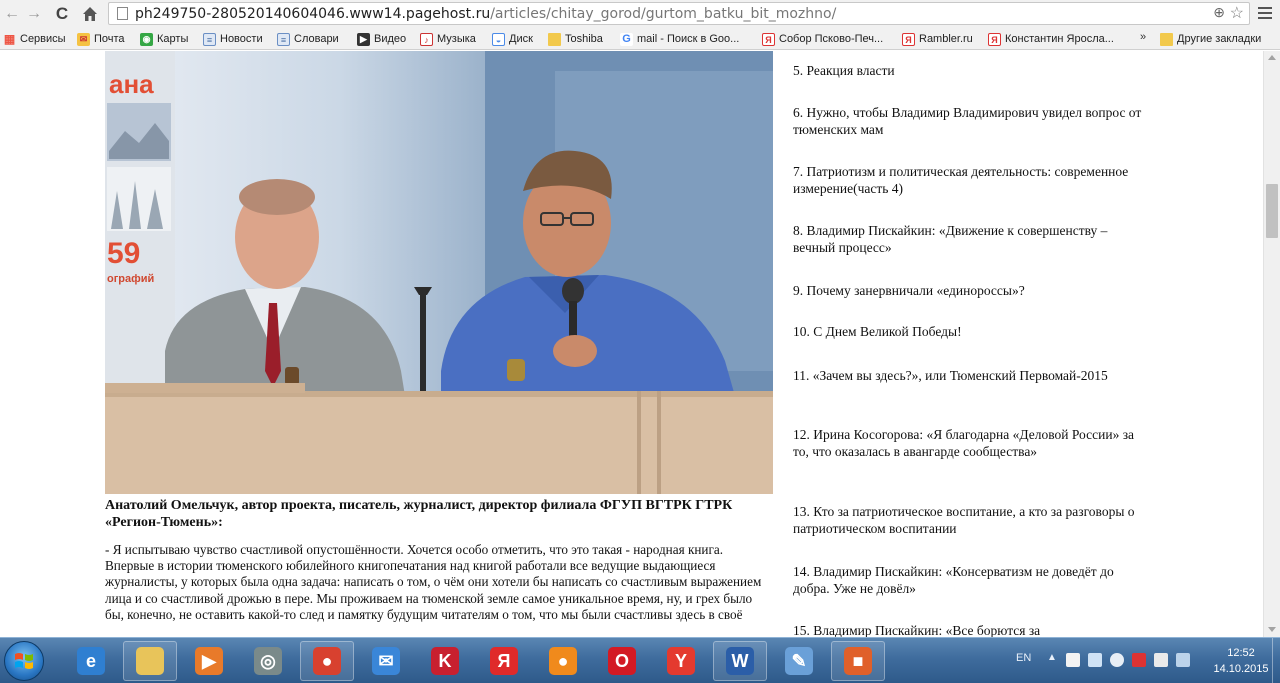 Image resolution: width=1280 pixels, height=683 pixels. I want to click on yandex-browser-icon: Y, so click(681, 661).